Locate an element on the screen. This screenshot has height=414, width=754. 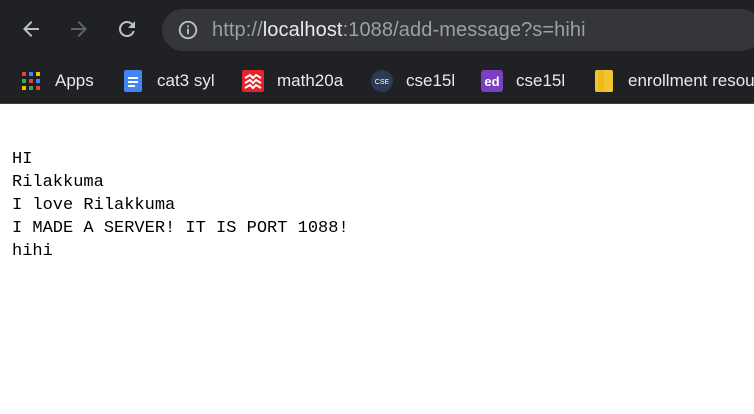
browser-toolbar: http://localhost:1088/add-message?s=hihi is located at coordinates (377, 29).